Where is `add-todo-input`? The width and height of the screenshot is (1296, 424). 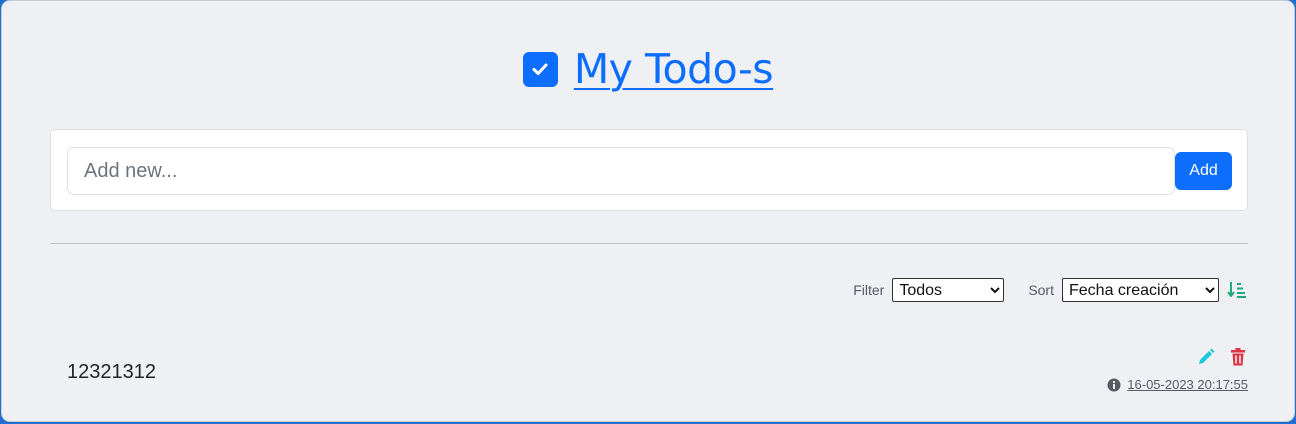
add-todo-input is located at coordinates (621, 171).